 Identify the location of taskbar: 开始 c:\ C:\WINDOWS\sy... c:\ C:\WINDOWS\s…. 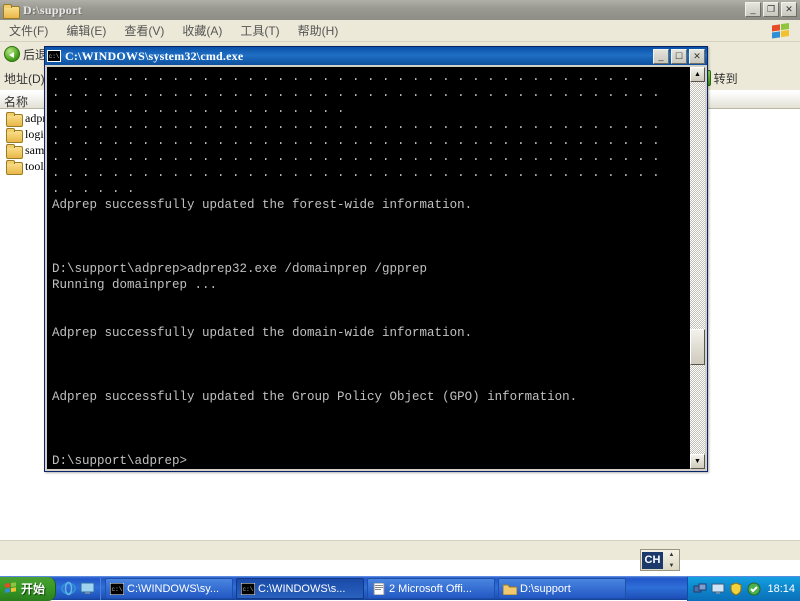
(400, 588).